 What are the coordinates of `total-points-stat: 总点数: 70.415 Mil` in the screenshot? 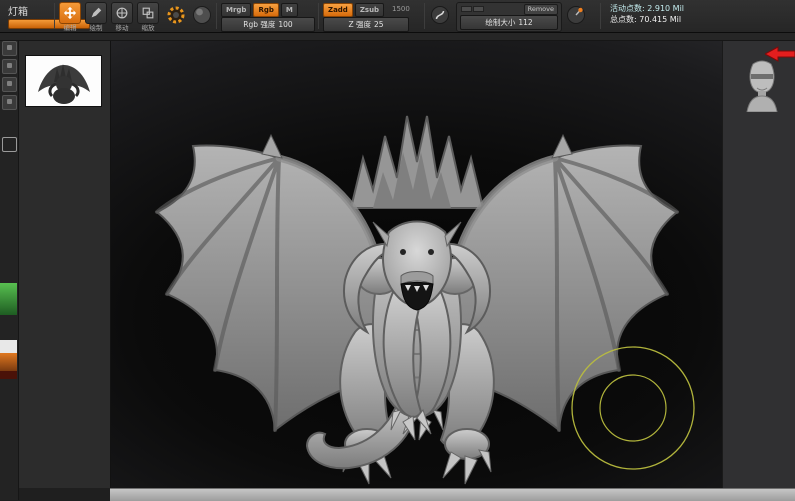 It's located at (646, 19).